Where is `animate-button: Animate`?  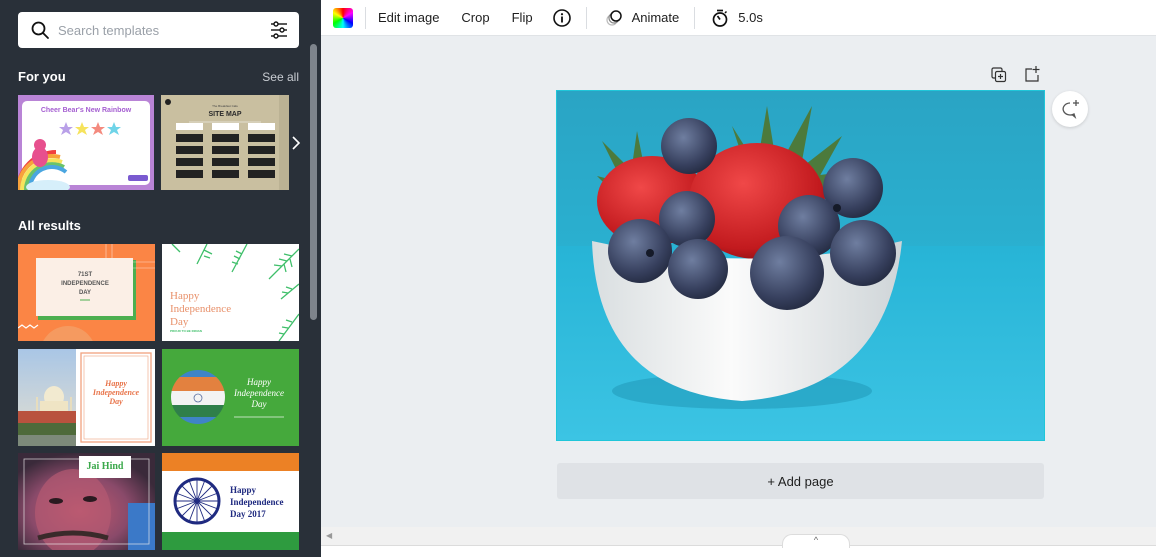
animate-button: Animate is located at coordinates (642, 18).